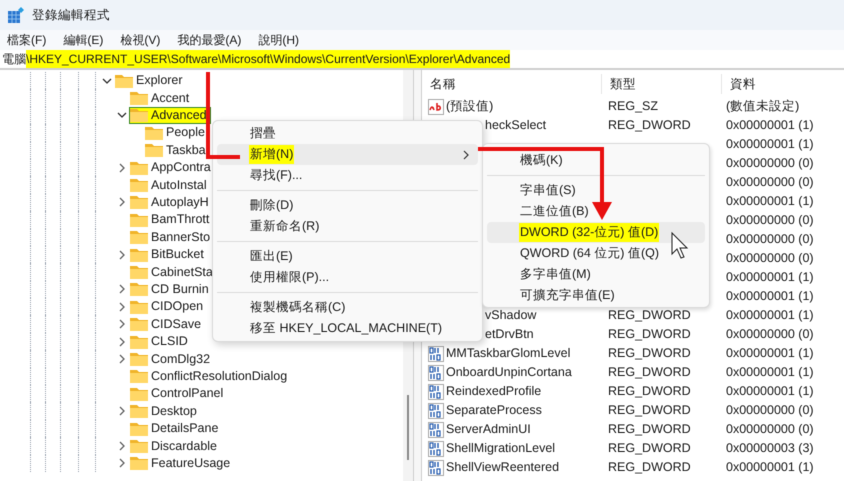 The width and height of the screenshot is (844, 481). I want to click on menu-item: 重新命名(R), so click(347, 226).